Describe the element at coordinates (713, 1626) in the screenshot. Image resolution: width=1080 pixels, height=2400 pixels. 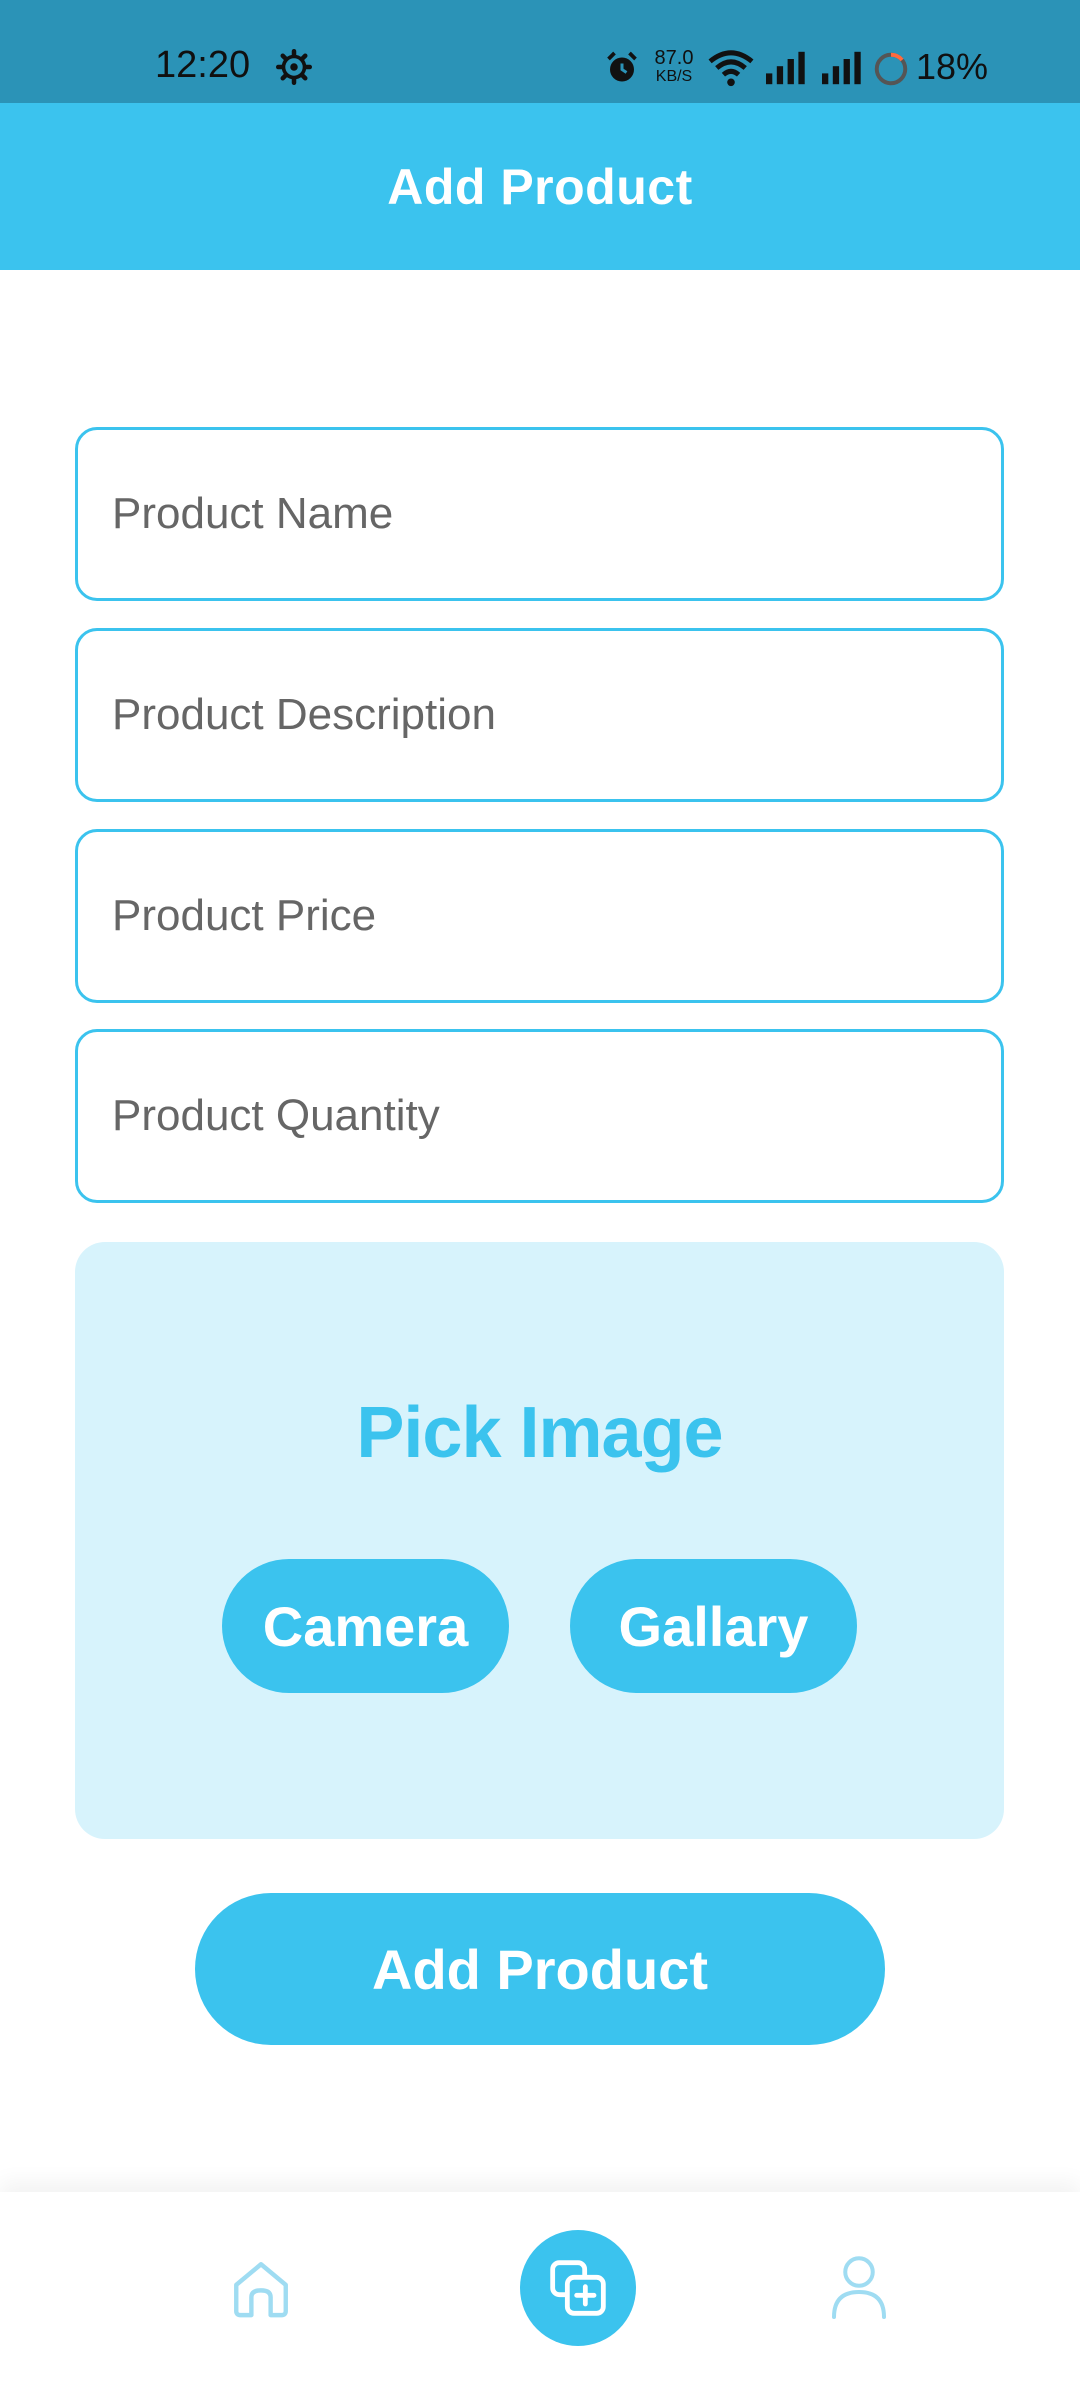
I see `gallery-button: Gallary` at that location.